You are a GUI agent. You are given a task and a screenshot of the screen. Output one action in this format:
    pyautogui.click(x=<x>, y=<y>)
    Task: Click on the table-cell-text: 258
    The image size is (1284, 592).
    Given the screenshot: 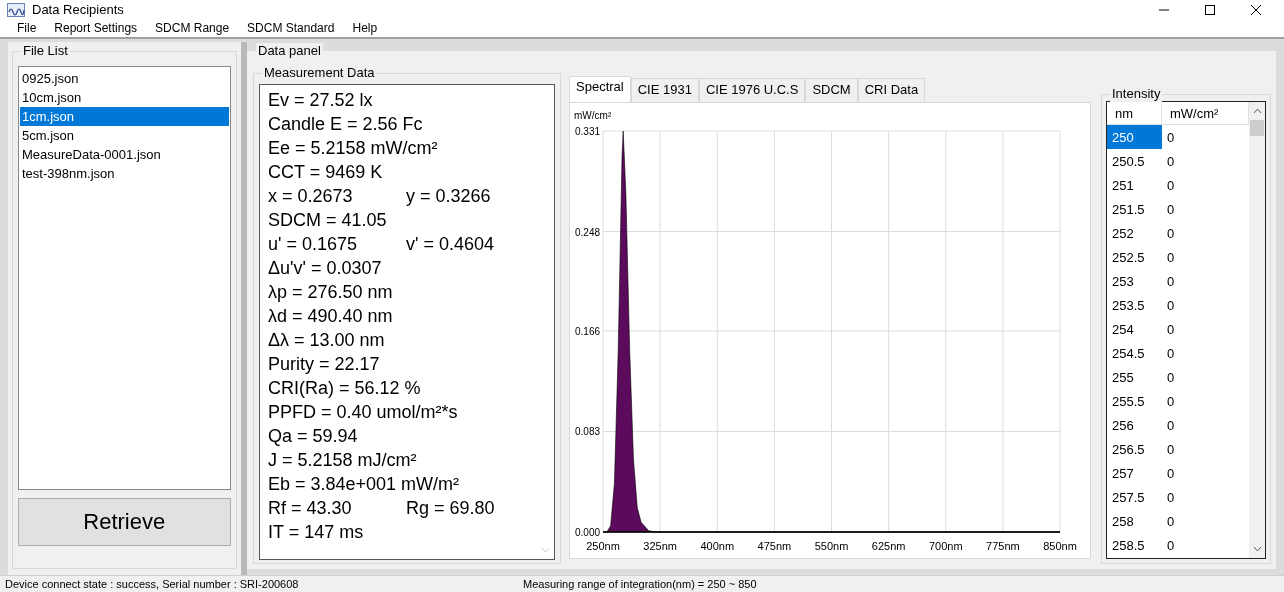 What is the action you would take?
    pyautogui.click(x=1123, y=521)
    